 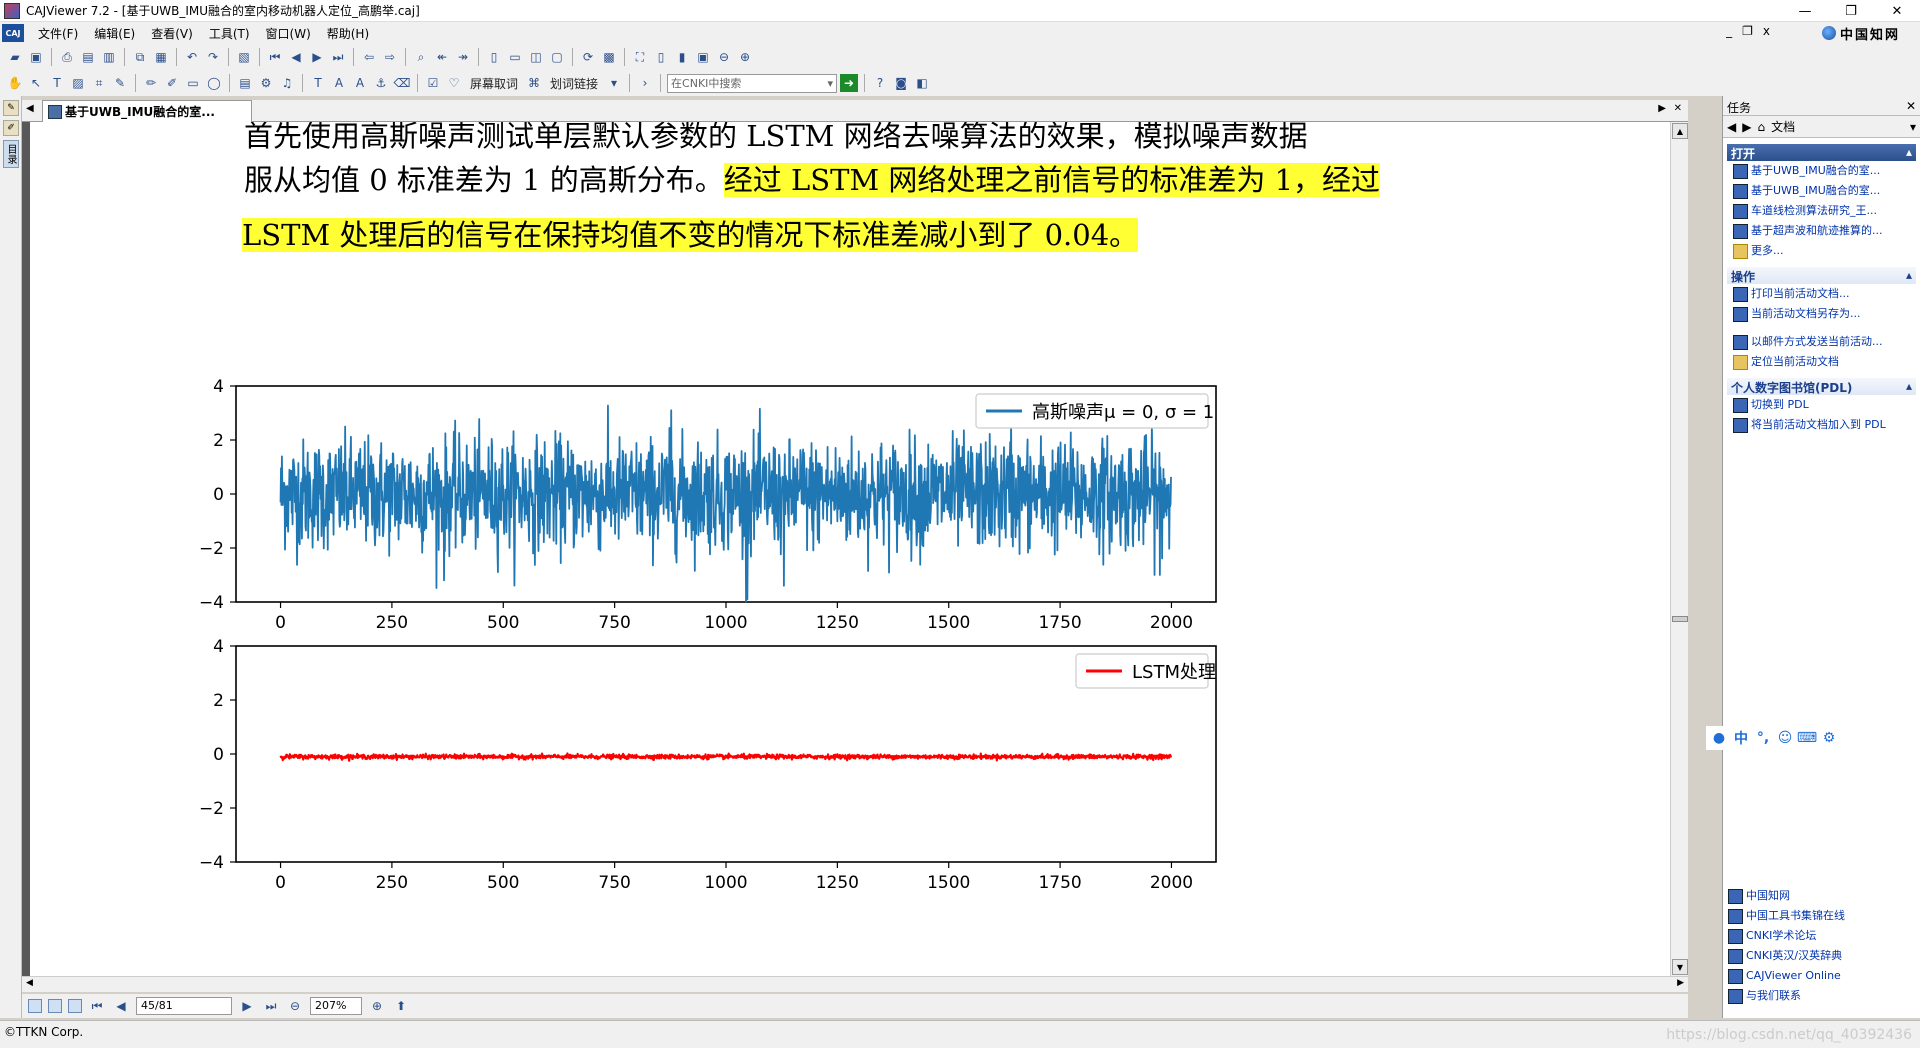 What do you see at coordinates (318, 83) in the screenshot?
I see `text-annotation-icon: T` at bounding box center [318, 83].